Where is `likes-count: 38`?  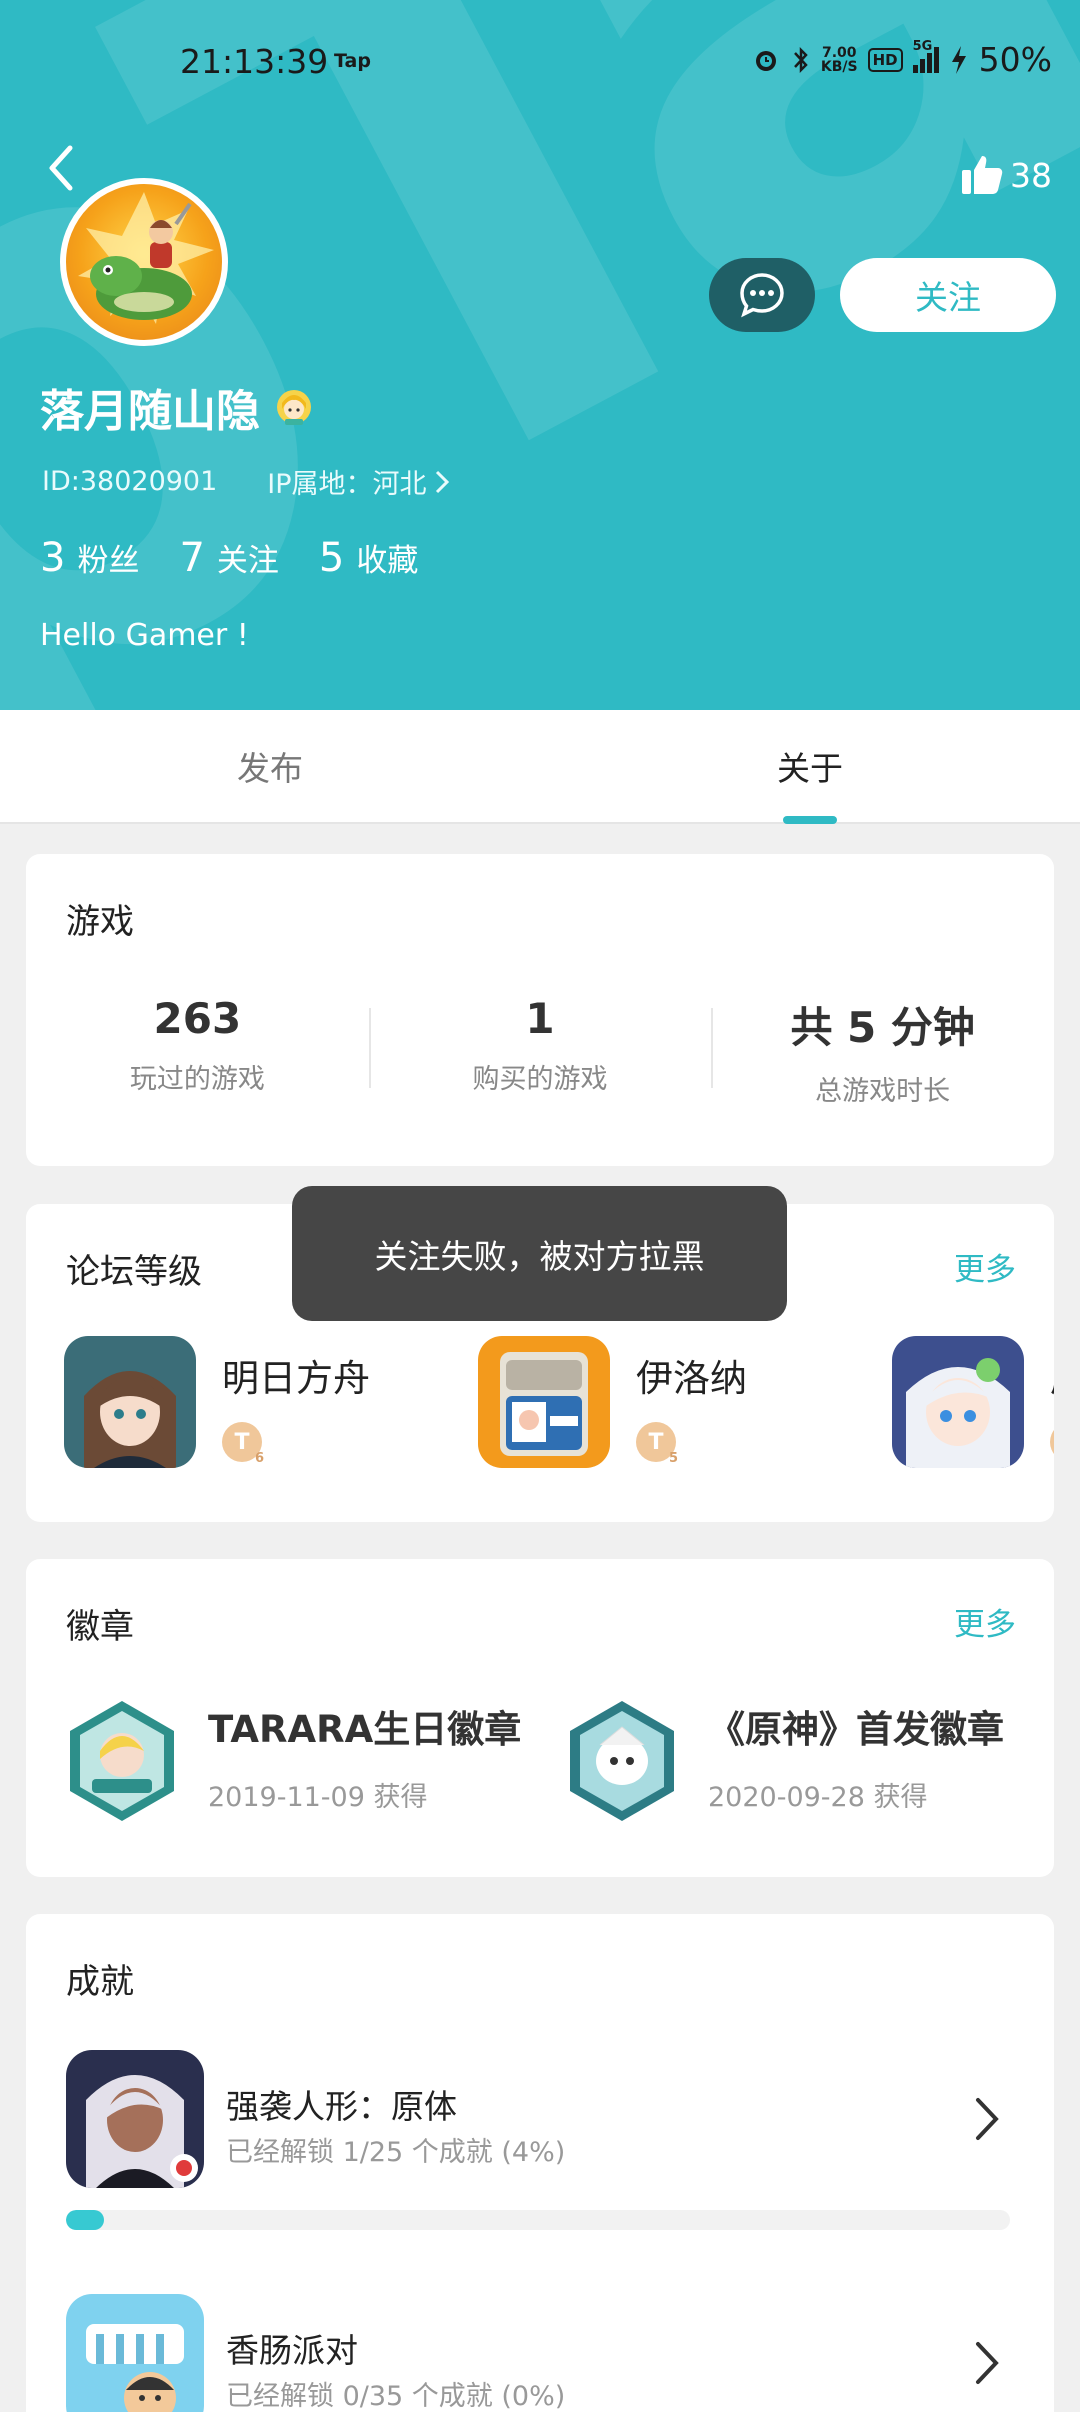 likes-count: 38 is located at coordinates (1031, 175).